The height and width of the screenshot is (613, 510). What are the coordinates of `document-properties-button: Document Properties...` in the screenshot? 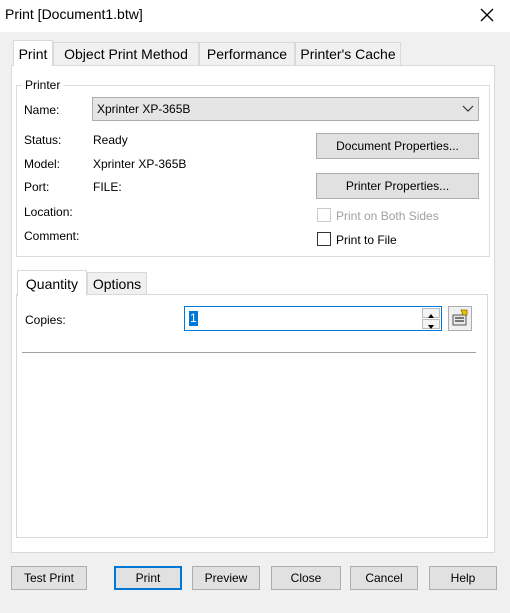 It's located at (397, 146).